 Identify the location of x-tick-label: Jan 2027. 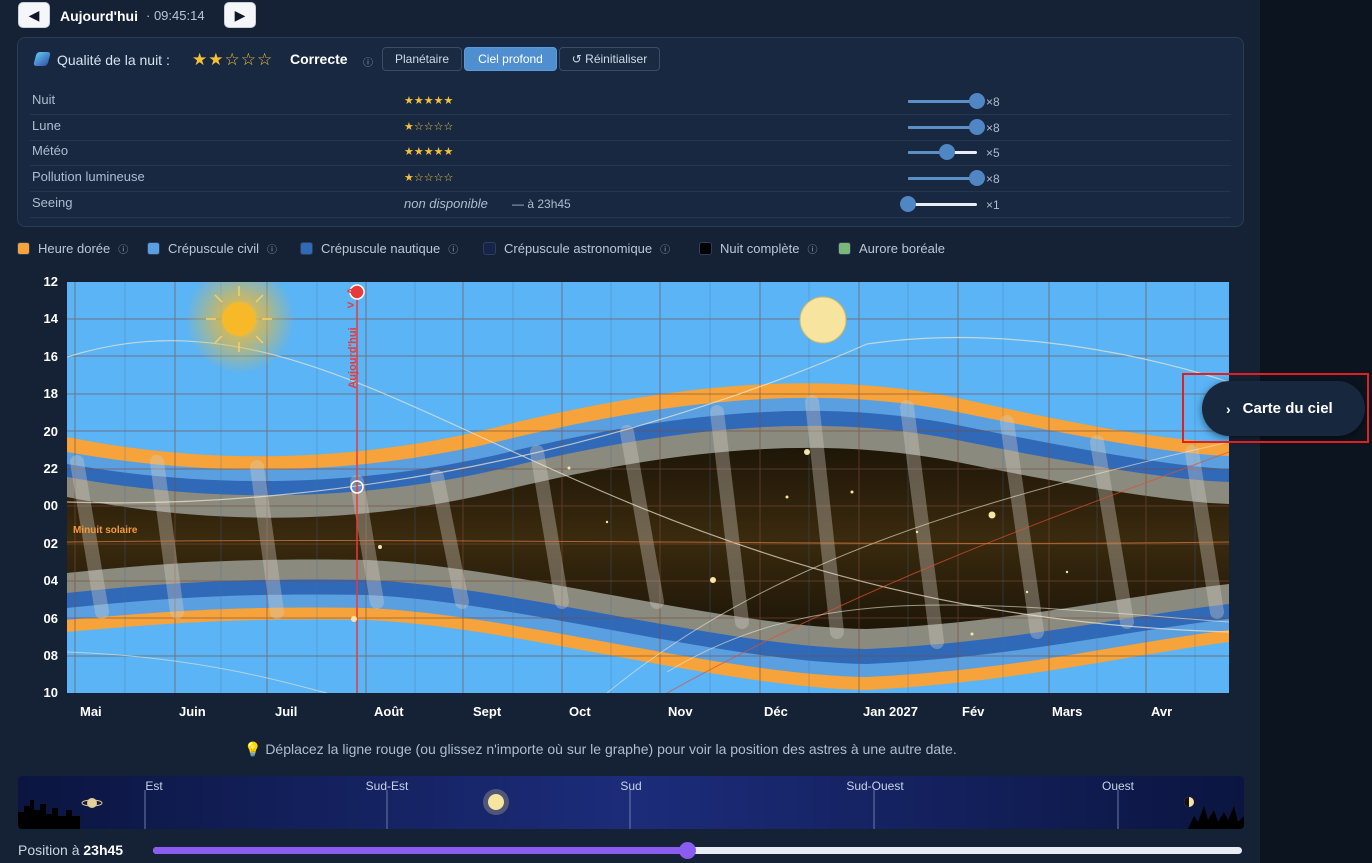
(890, 711).